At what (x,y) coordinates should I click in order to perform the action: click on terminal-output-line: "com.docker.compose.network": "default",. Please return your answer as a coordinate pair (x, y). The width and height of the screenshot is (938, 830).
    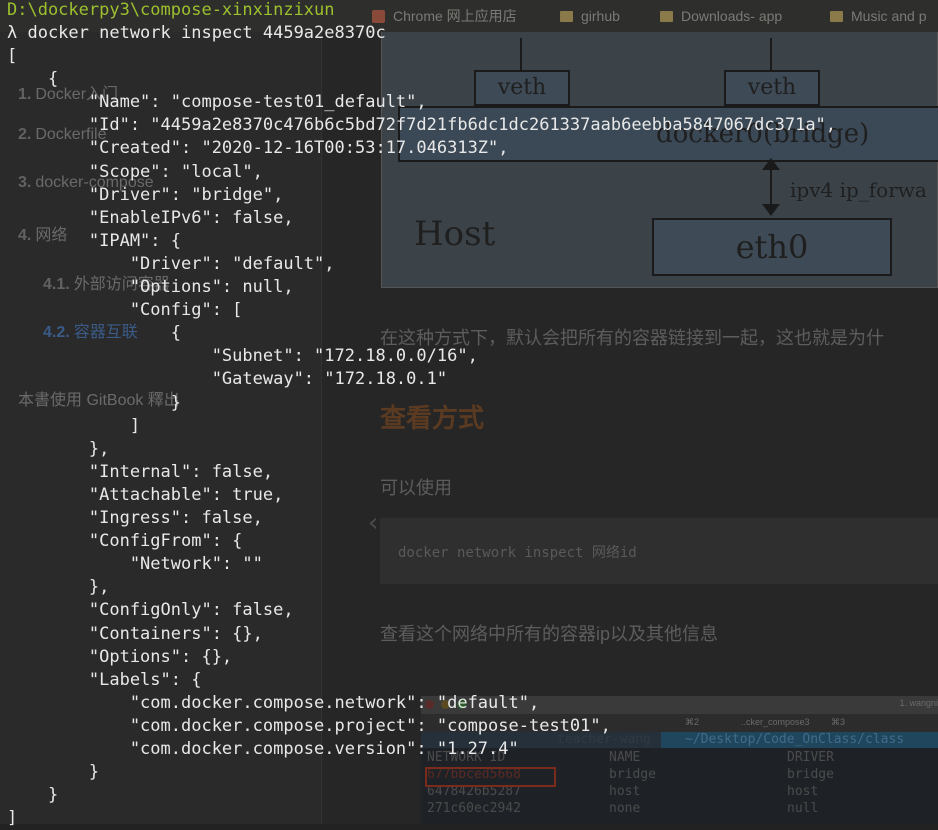
    Looking at the image, I should click on (273, 702).